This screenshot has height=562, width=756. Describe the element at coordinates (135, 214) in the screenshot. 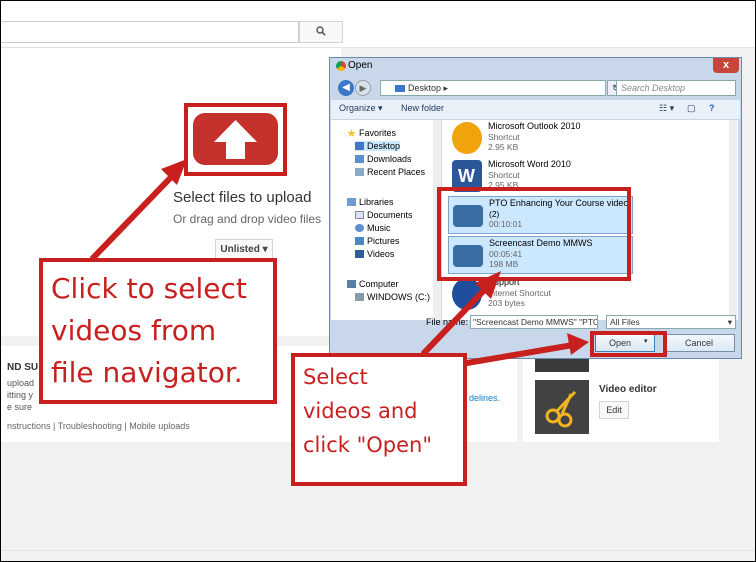

I see `arrow-to-upload` at that location.